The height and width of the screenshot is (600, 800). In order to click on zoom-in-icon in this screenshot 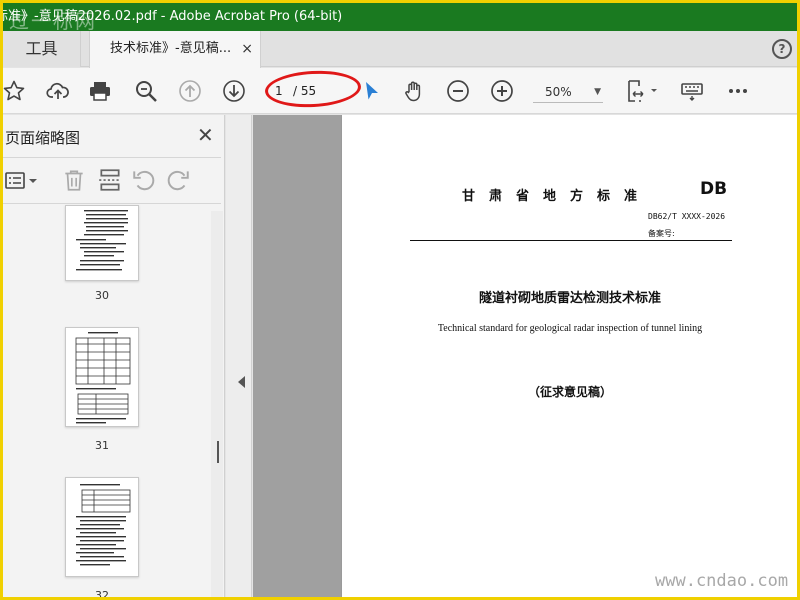, I will do `click(502, 91)`.